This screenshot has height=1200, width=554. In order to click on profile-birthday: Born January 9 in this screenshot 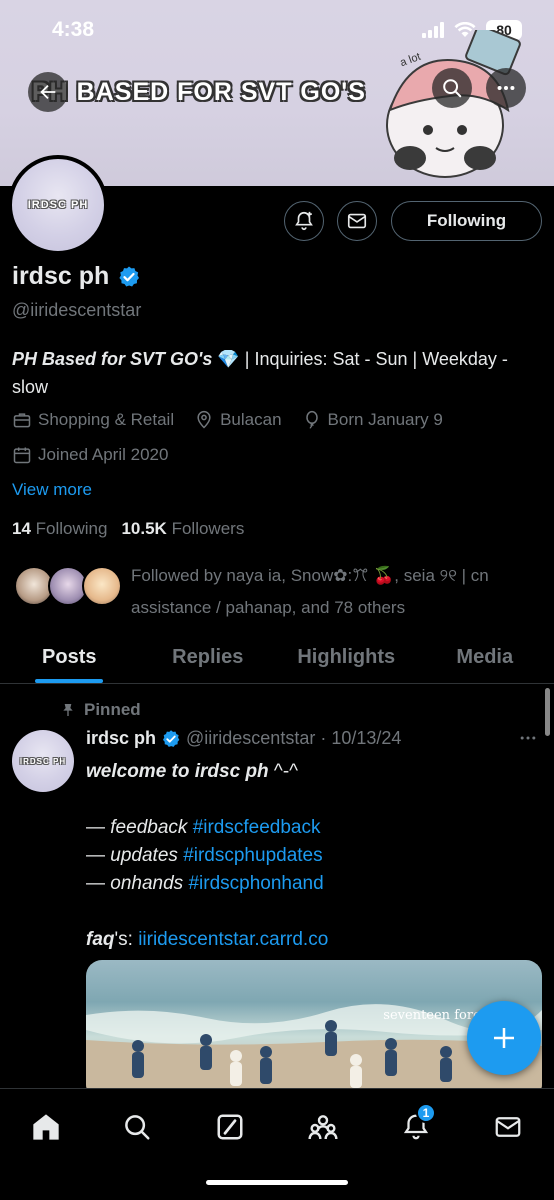, I will do `click(385, 419)`.